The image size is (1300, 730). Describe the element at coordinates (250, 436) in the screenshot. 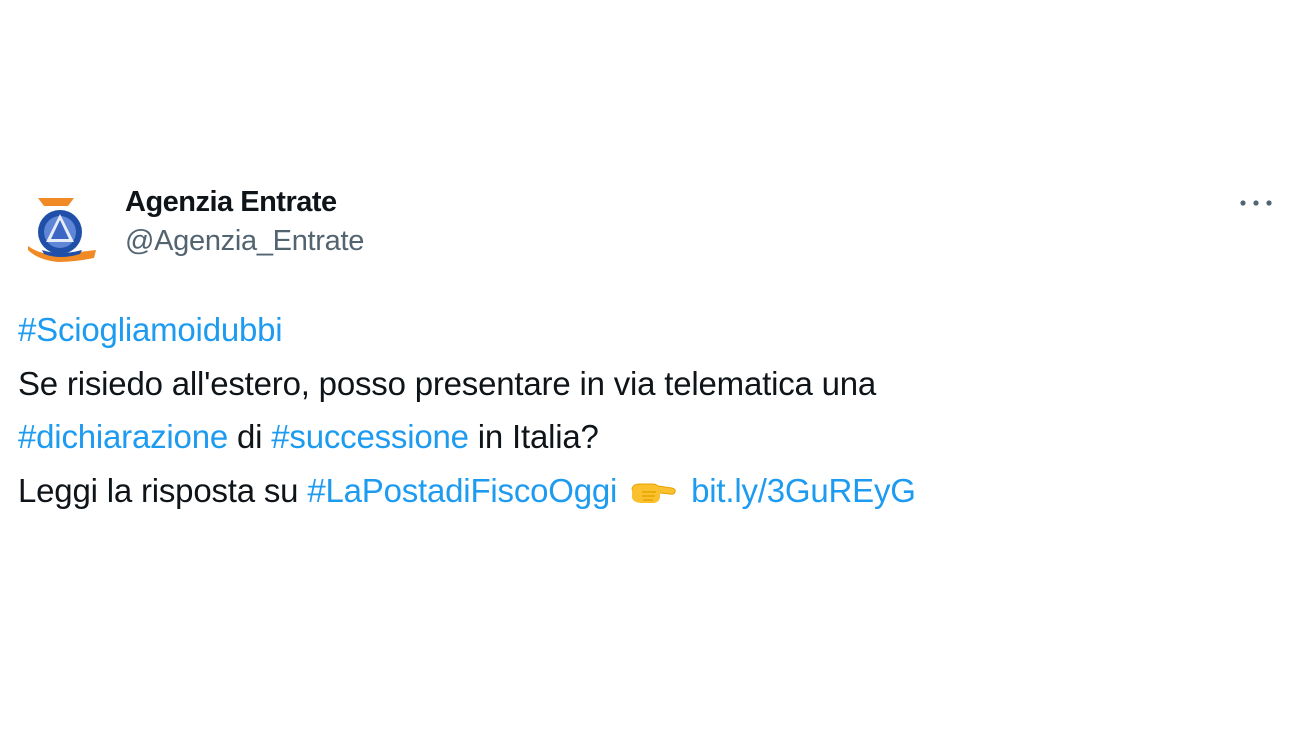

I see `text-di: di` at that location.